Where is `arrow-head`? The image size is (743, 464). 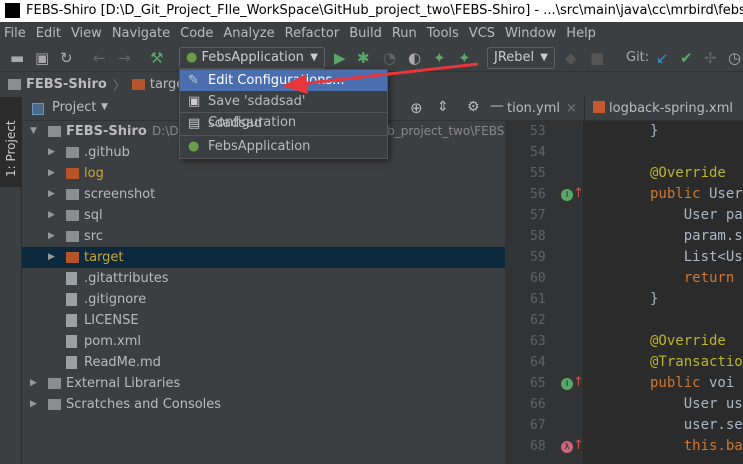 arrow-head is located at coordinates (295, 84).